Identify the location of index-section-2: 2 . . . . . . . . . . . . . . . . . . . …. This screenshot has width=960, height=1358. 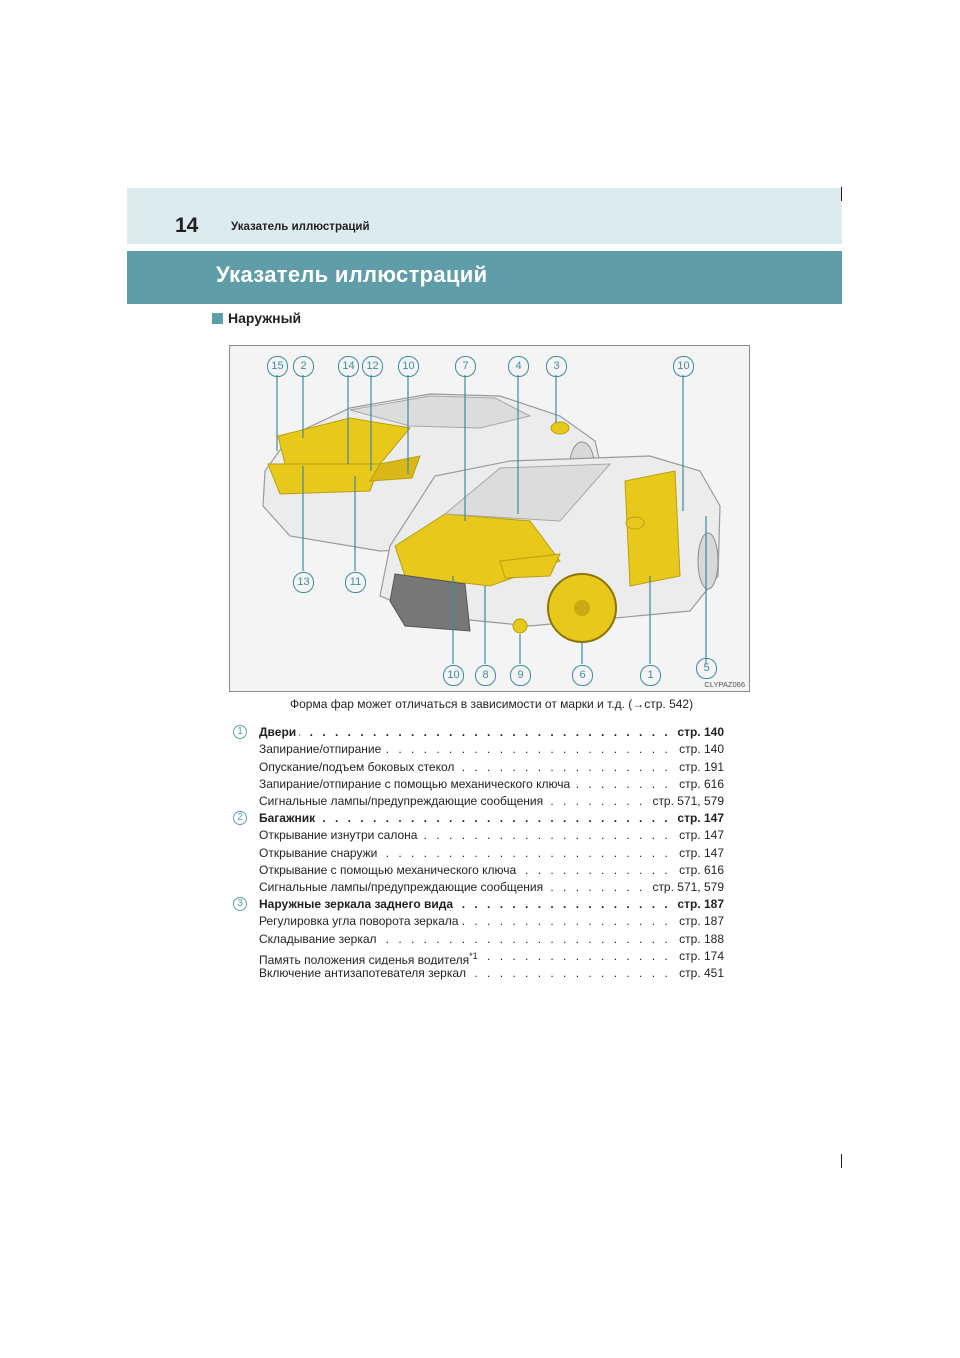
(478, 853).